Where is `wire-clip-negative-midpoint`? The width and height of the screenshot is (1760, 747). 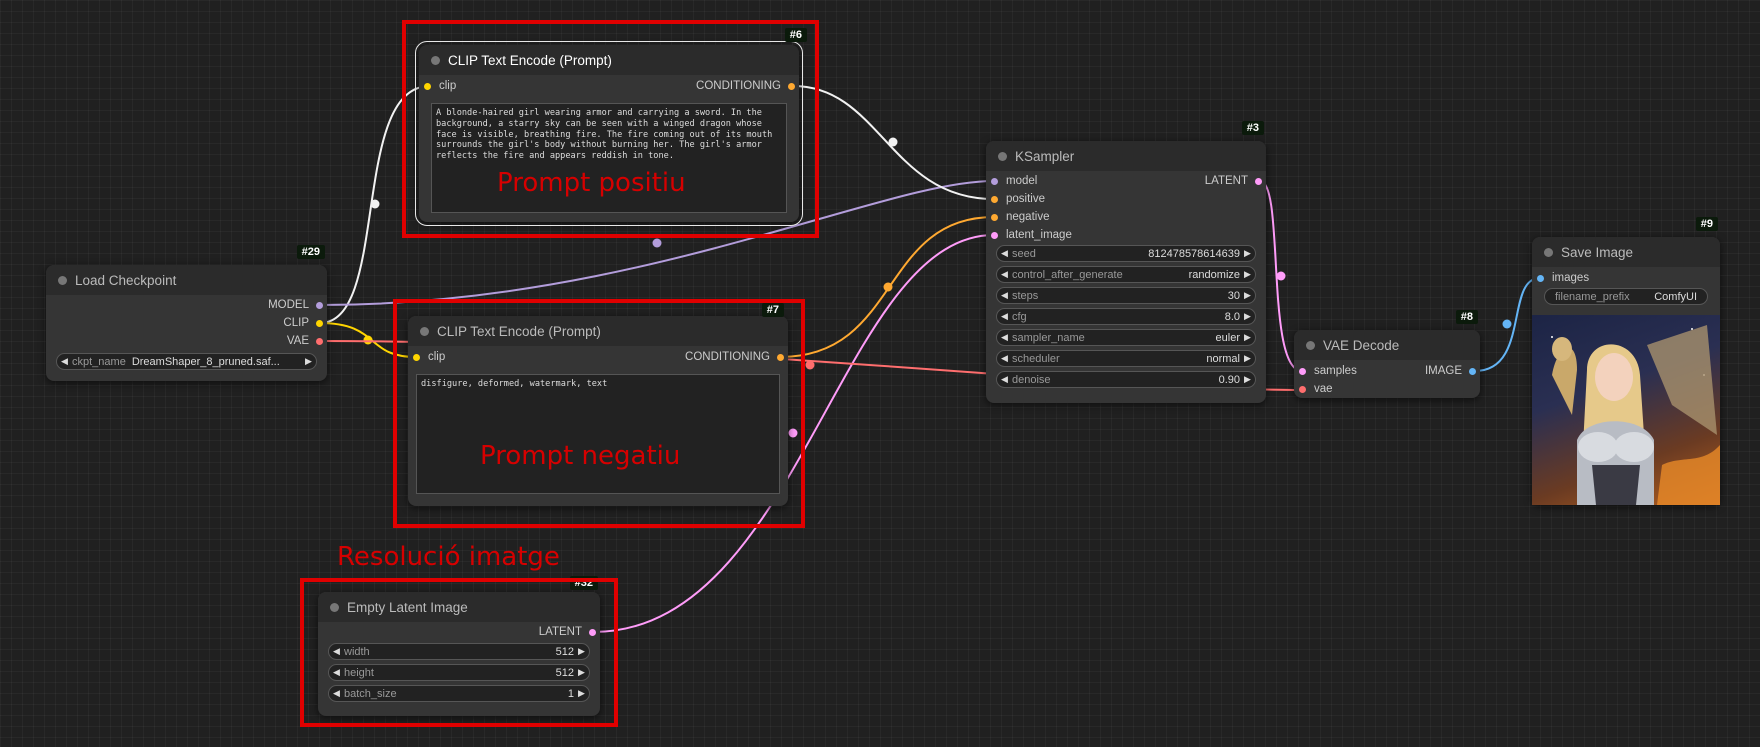 wire-clip-negative-midpoint is located at coordinates (368, 340).